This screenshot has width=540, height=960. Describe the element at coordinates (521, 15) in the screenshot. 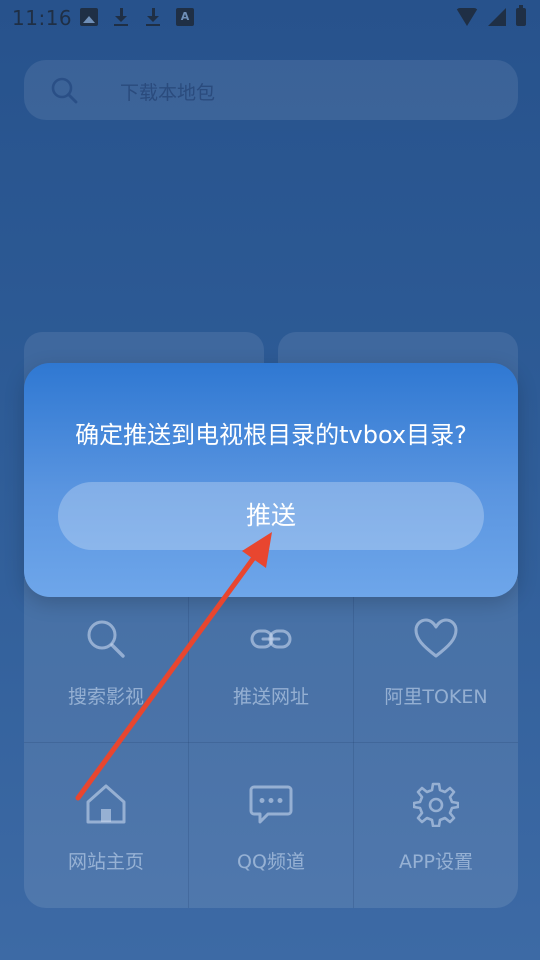

I see `battery-icon` at that location.